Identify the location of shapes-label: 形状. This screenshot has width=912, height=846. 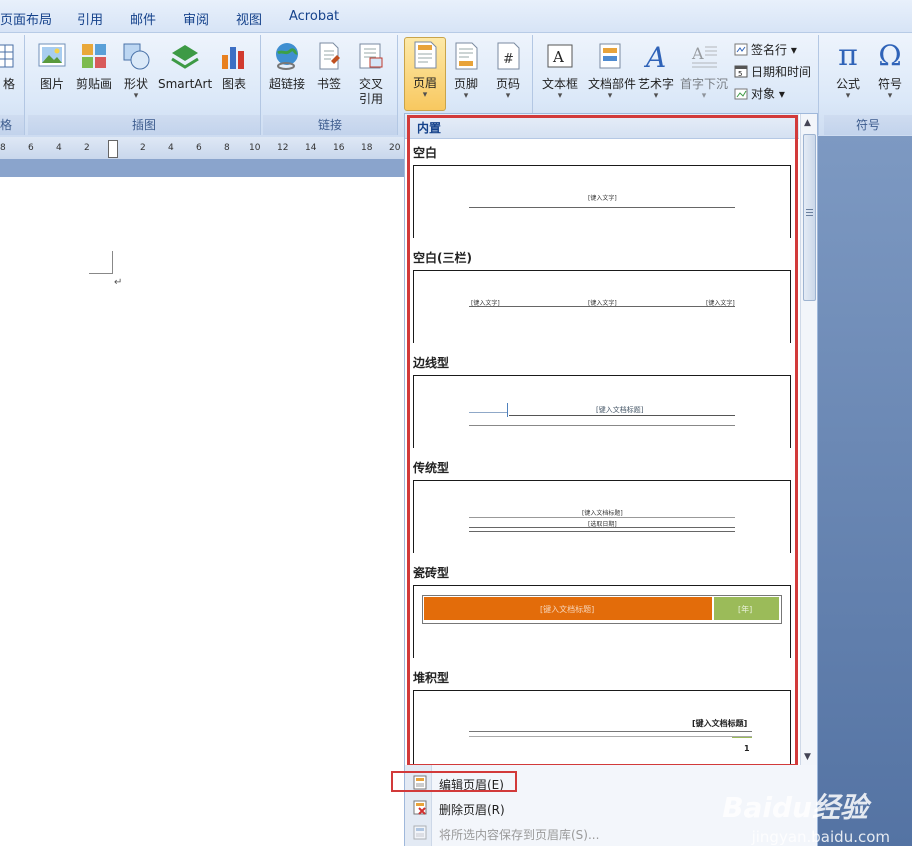
(135, 84).